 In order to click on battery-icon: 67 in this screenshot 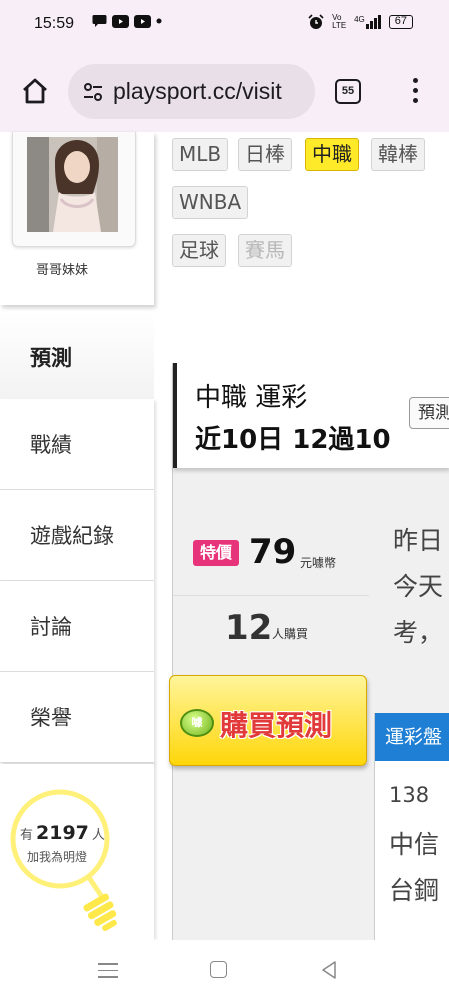, I will do `click(400, 22)`.